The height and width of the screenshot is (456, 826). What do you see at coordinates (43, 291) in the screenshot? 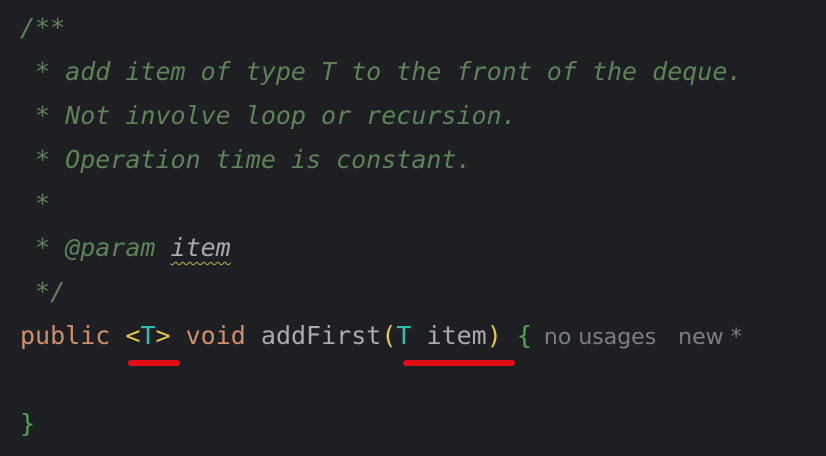
I see `doc-comment-close: */` at bounding box center [43, 291].